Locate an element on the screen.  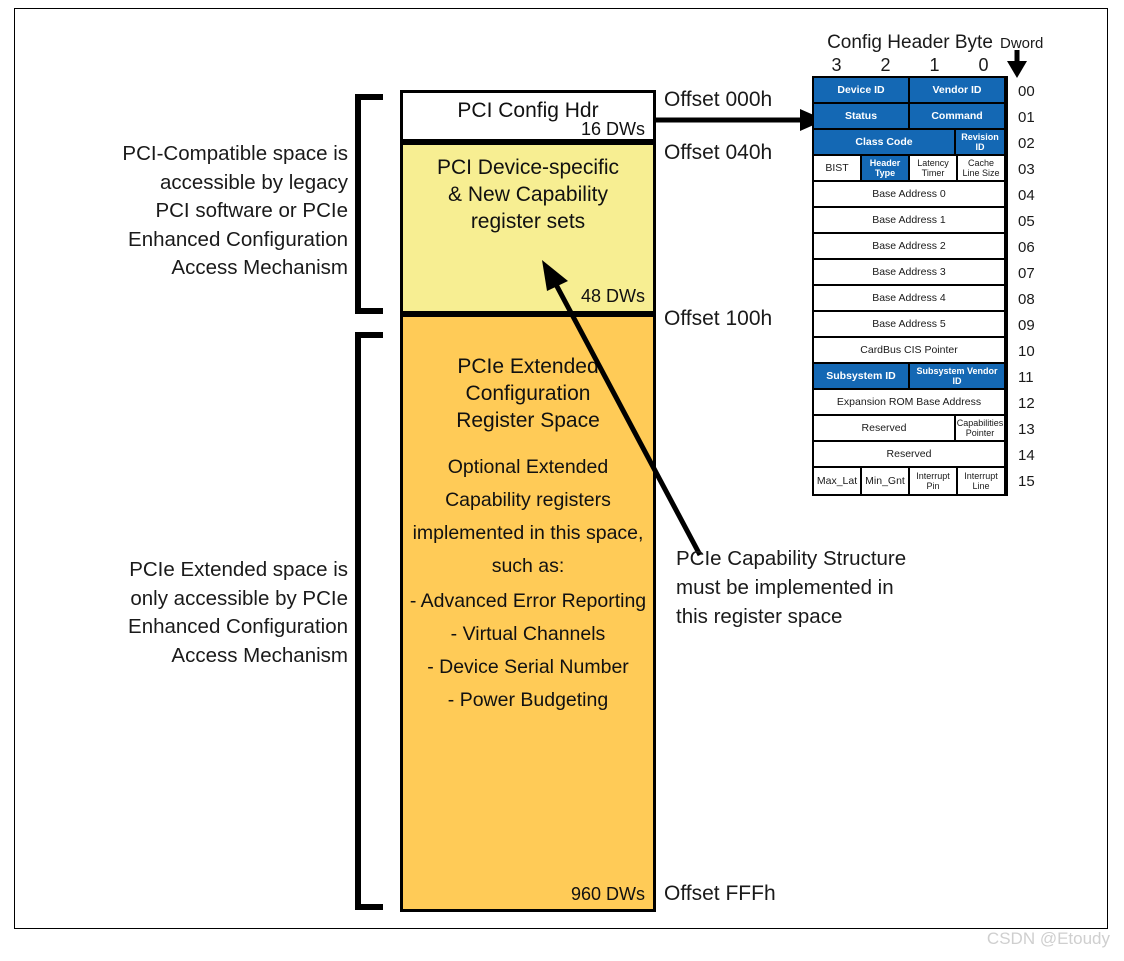
offset-label-end: Offset FFFh is located at coordinates (720, 893).